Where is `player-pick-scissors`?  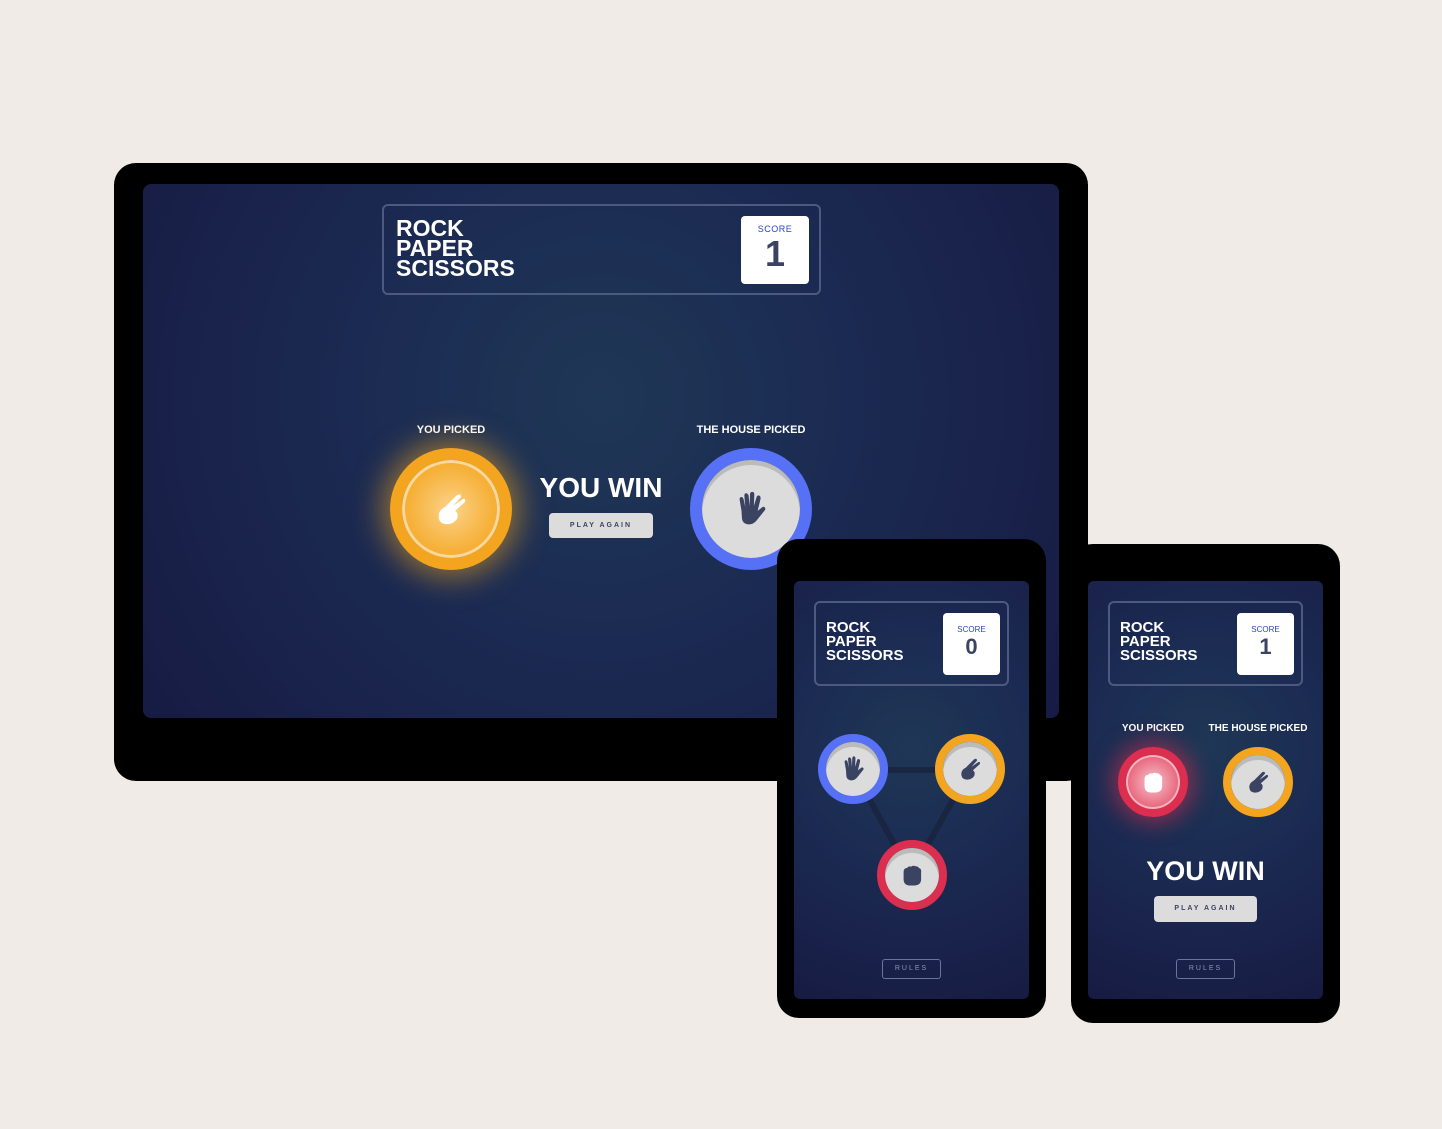
player-pick-scissors is located at coordinates (451, 509).